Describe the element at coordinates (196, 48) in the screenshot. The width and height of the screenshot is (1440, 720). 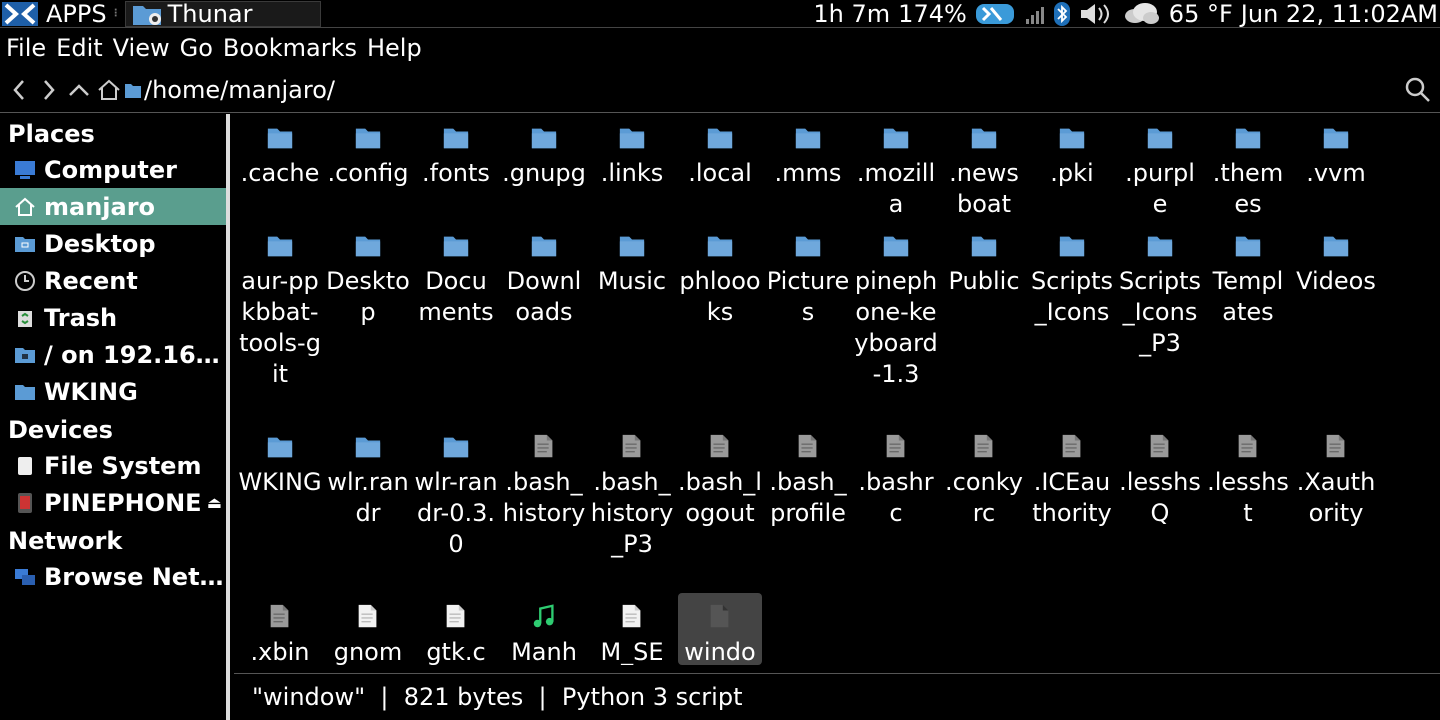
I see `menu-go: Go` at that location.